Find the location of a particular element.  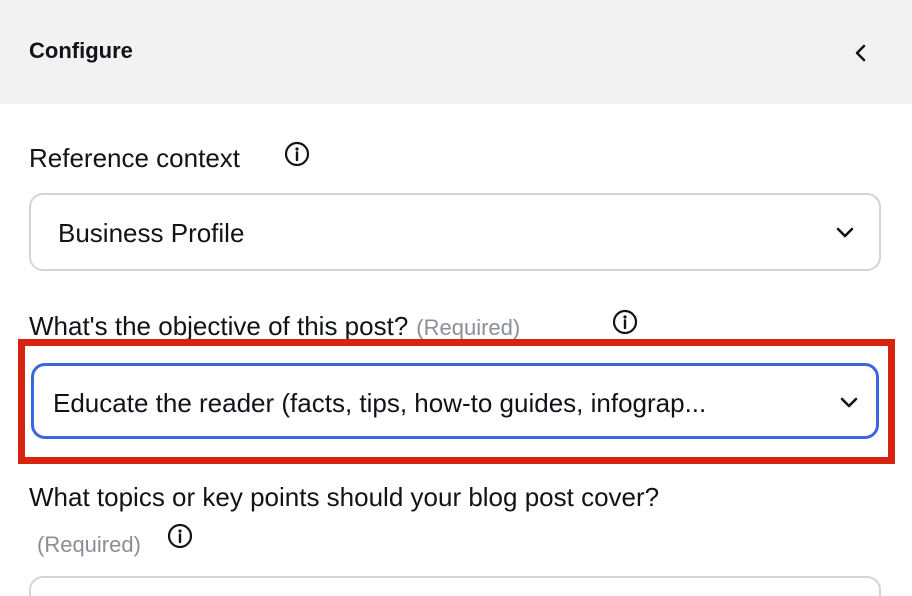

topics-required-hint: (Required) is located at coordinates (89, 544).